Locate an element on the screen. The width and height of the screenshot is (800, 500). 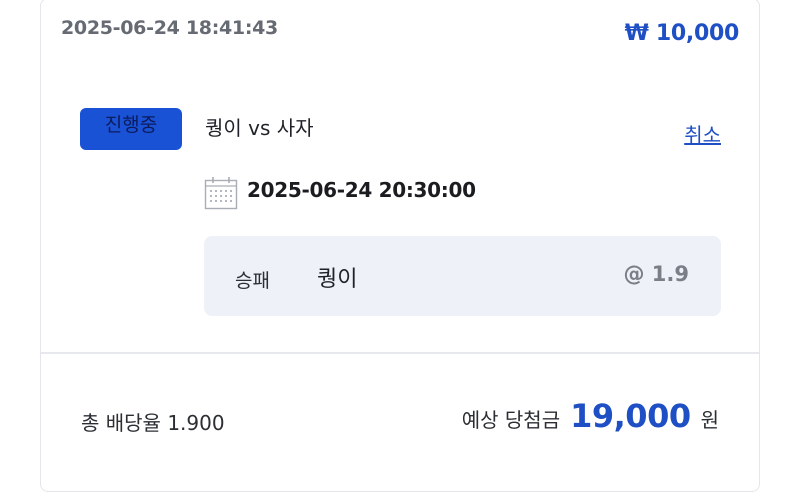
payout-label: 예상 당첨금 is located at coordinates (511, 420).